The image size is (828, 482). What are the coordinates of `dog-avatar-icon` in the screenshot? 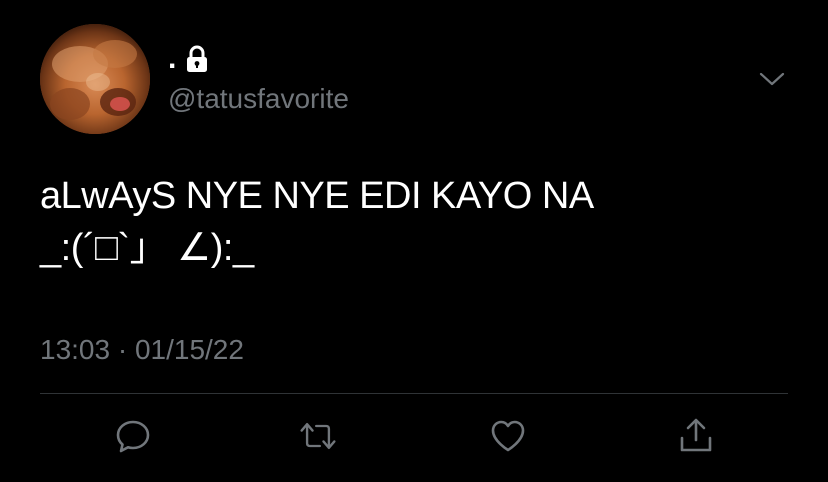 It's located at (95, 79).